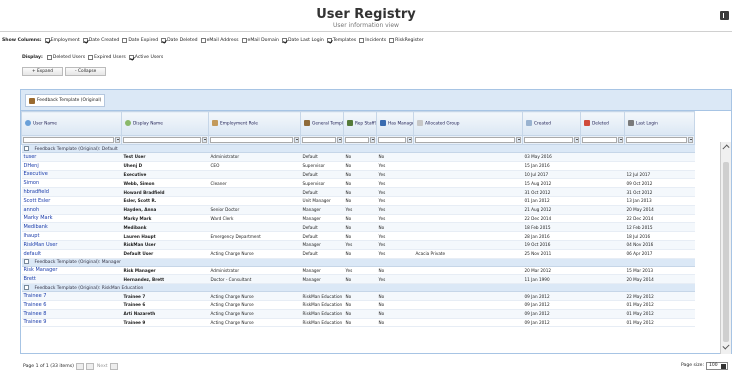 Image resolution: width=732 pixels, height=372 pixels. Describe the element at coordinates (62, 40) in the screenshot. I see `show-column-option: Employment` at that location.